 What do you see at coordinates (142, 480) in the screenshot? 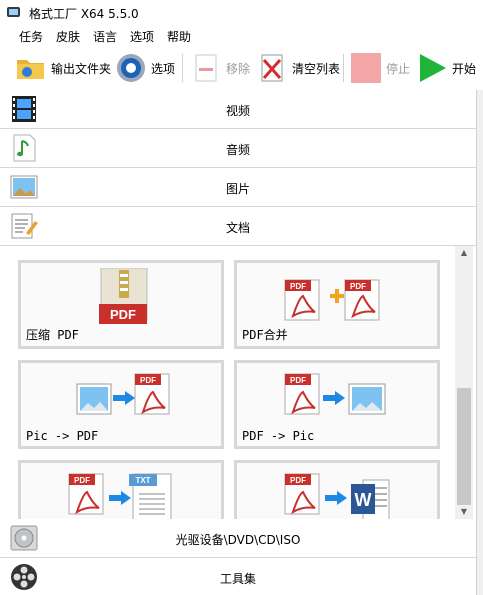
I see `svg-text: TXT` at bounding box center [142, 480].